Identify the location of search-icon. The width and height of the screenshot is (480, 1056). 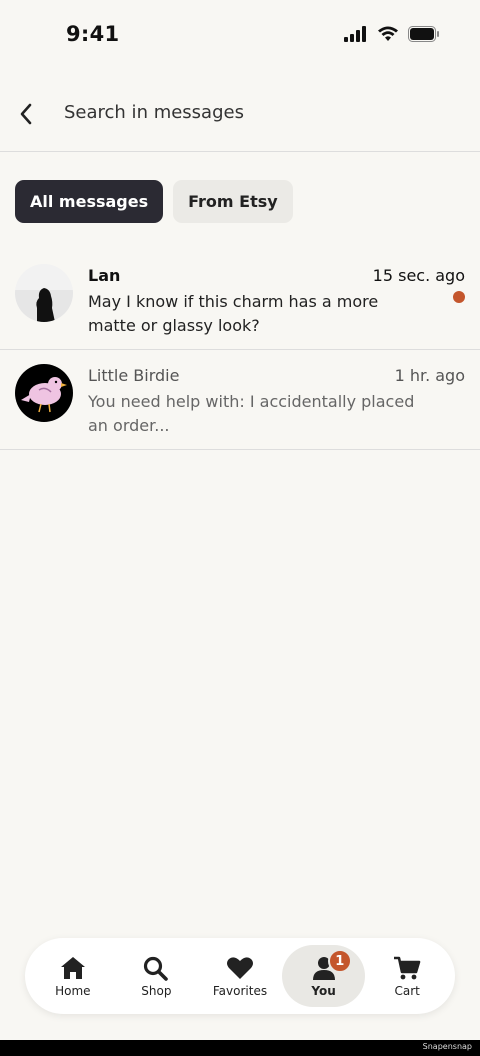
(156, 968).